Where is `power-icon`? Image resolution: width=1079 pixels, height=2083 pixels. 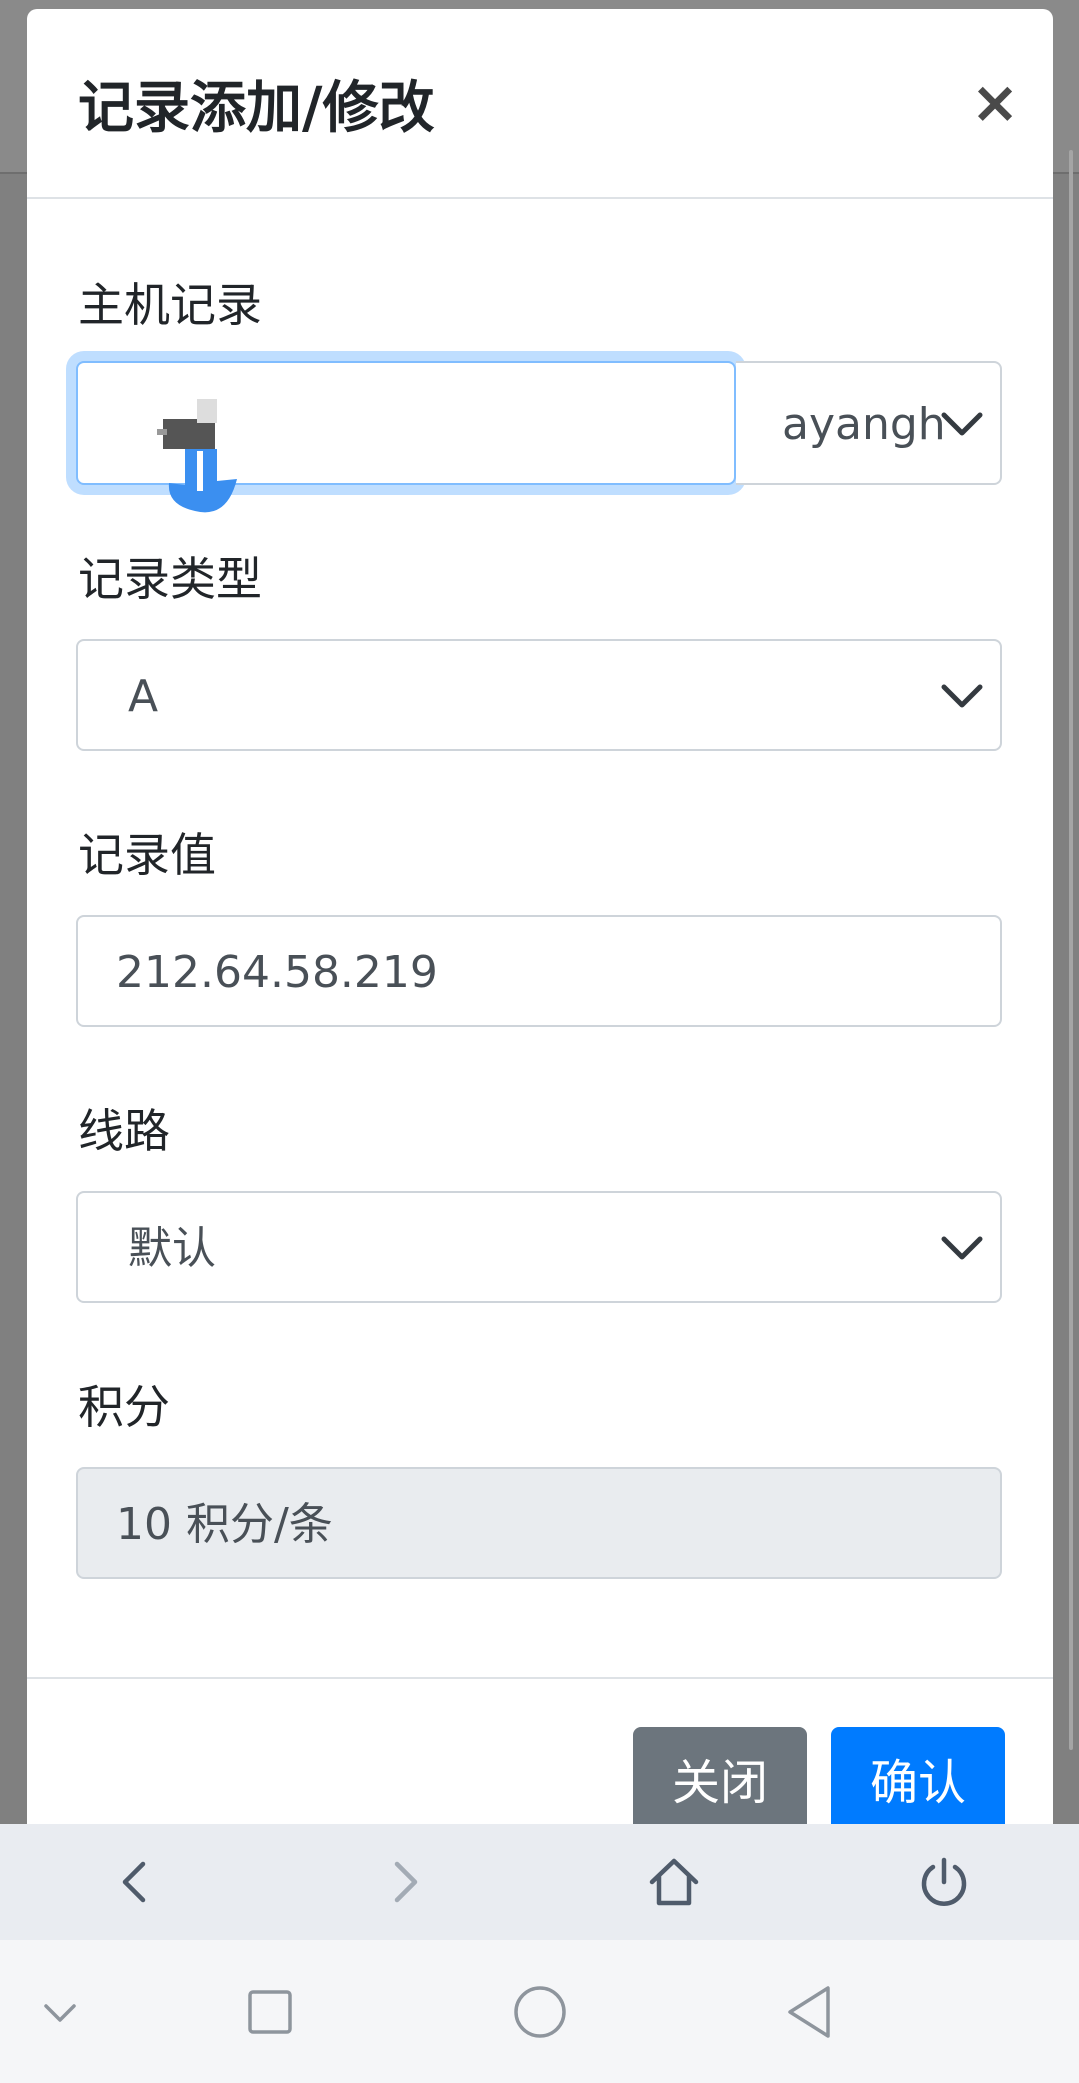
power-icon is located at coordinates (944, 1882).